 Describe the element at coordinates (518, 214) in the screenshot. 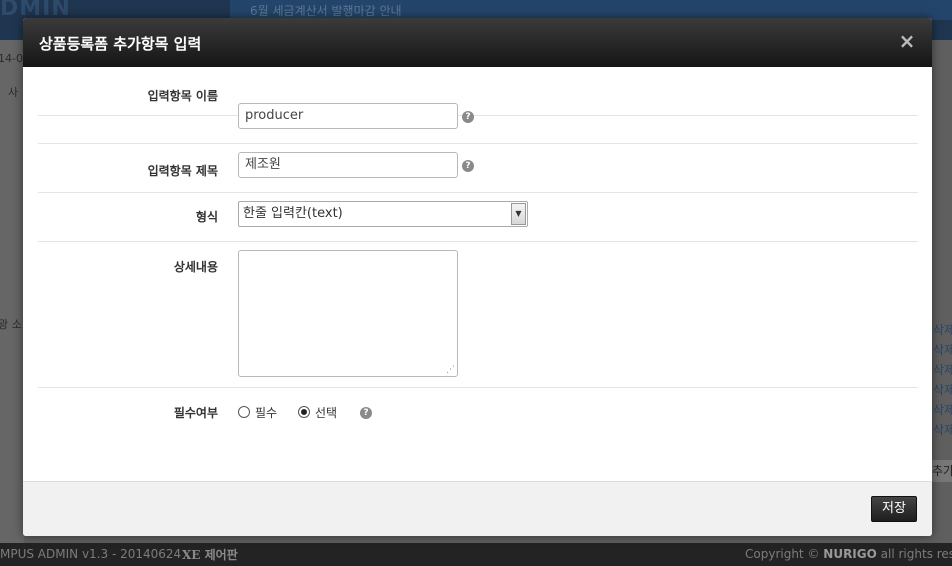

I see `chevron-down-icon: ▼` at that location.